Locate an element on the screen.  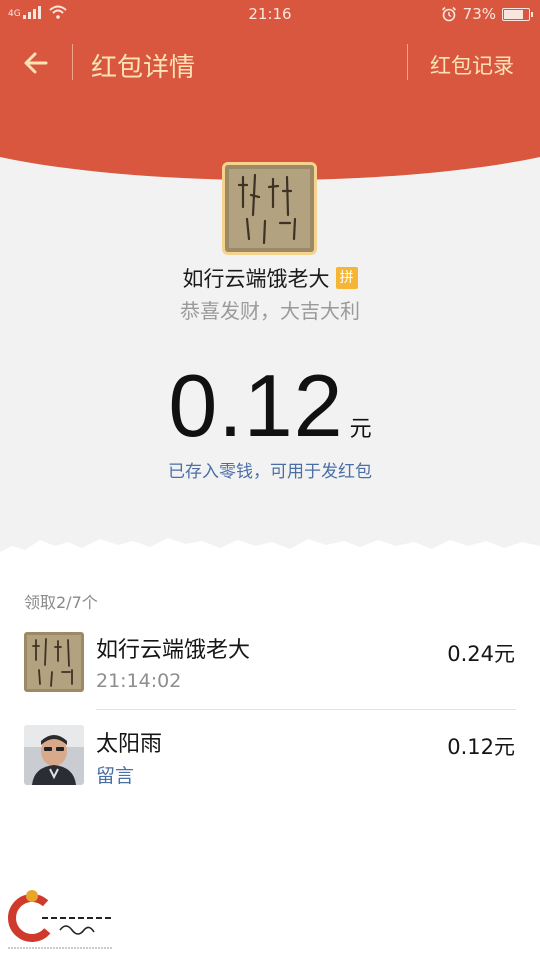
saved-to-wallet-link: 已存入零钱，可用于发红包 is located at coordinates (270, 469).